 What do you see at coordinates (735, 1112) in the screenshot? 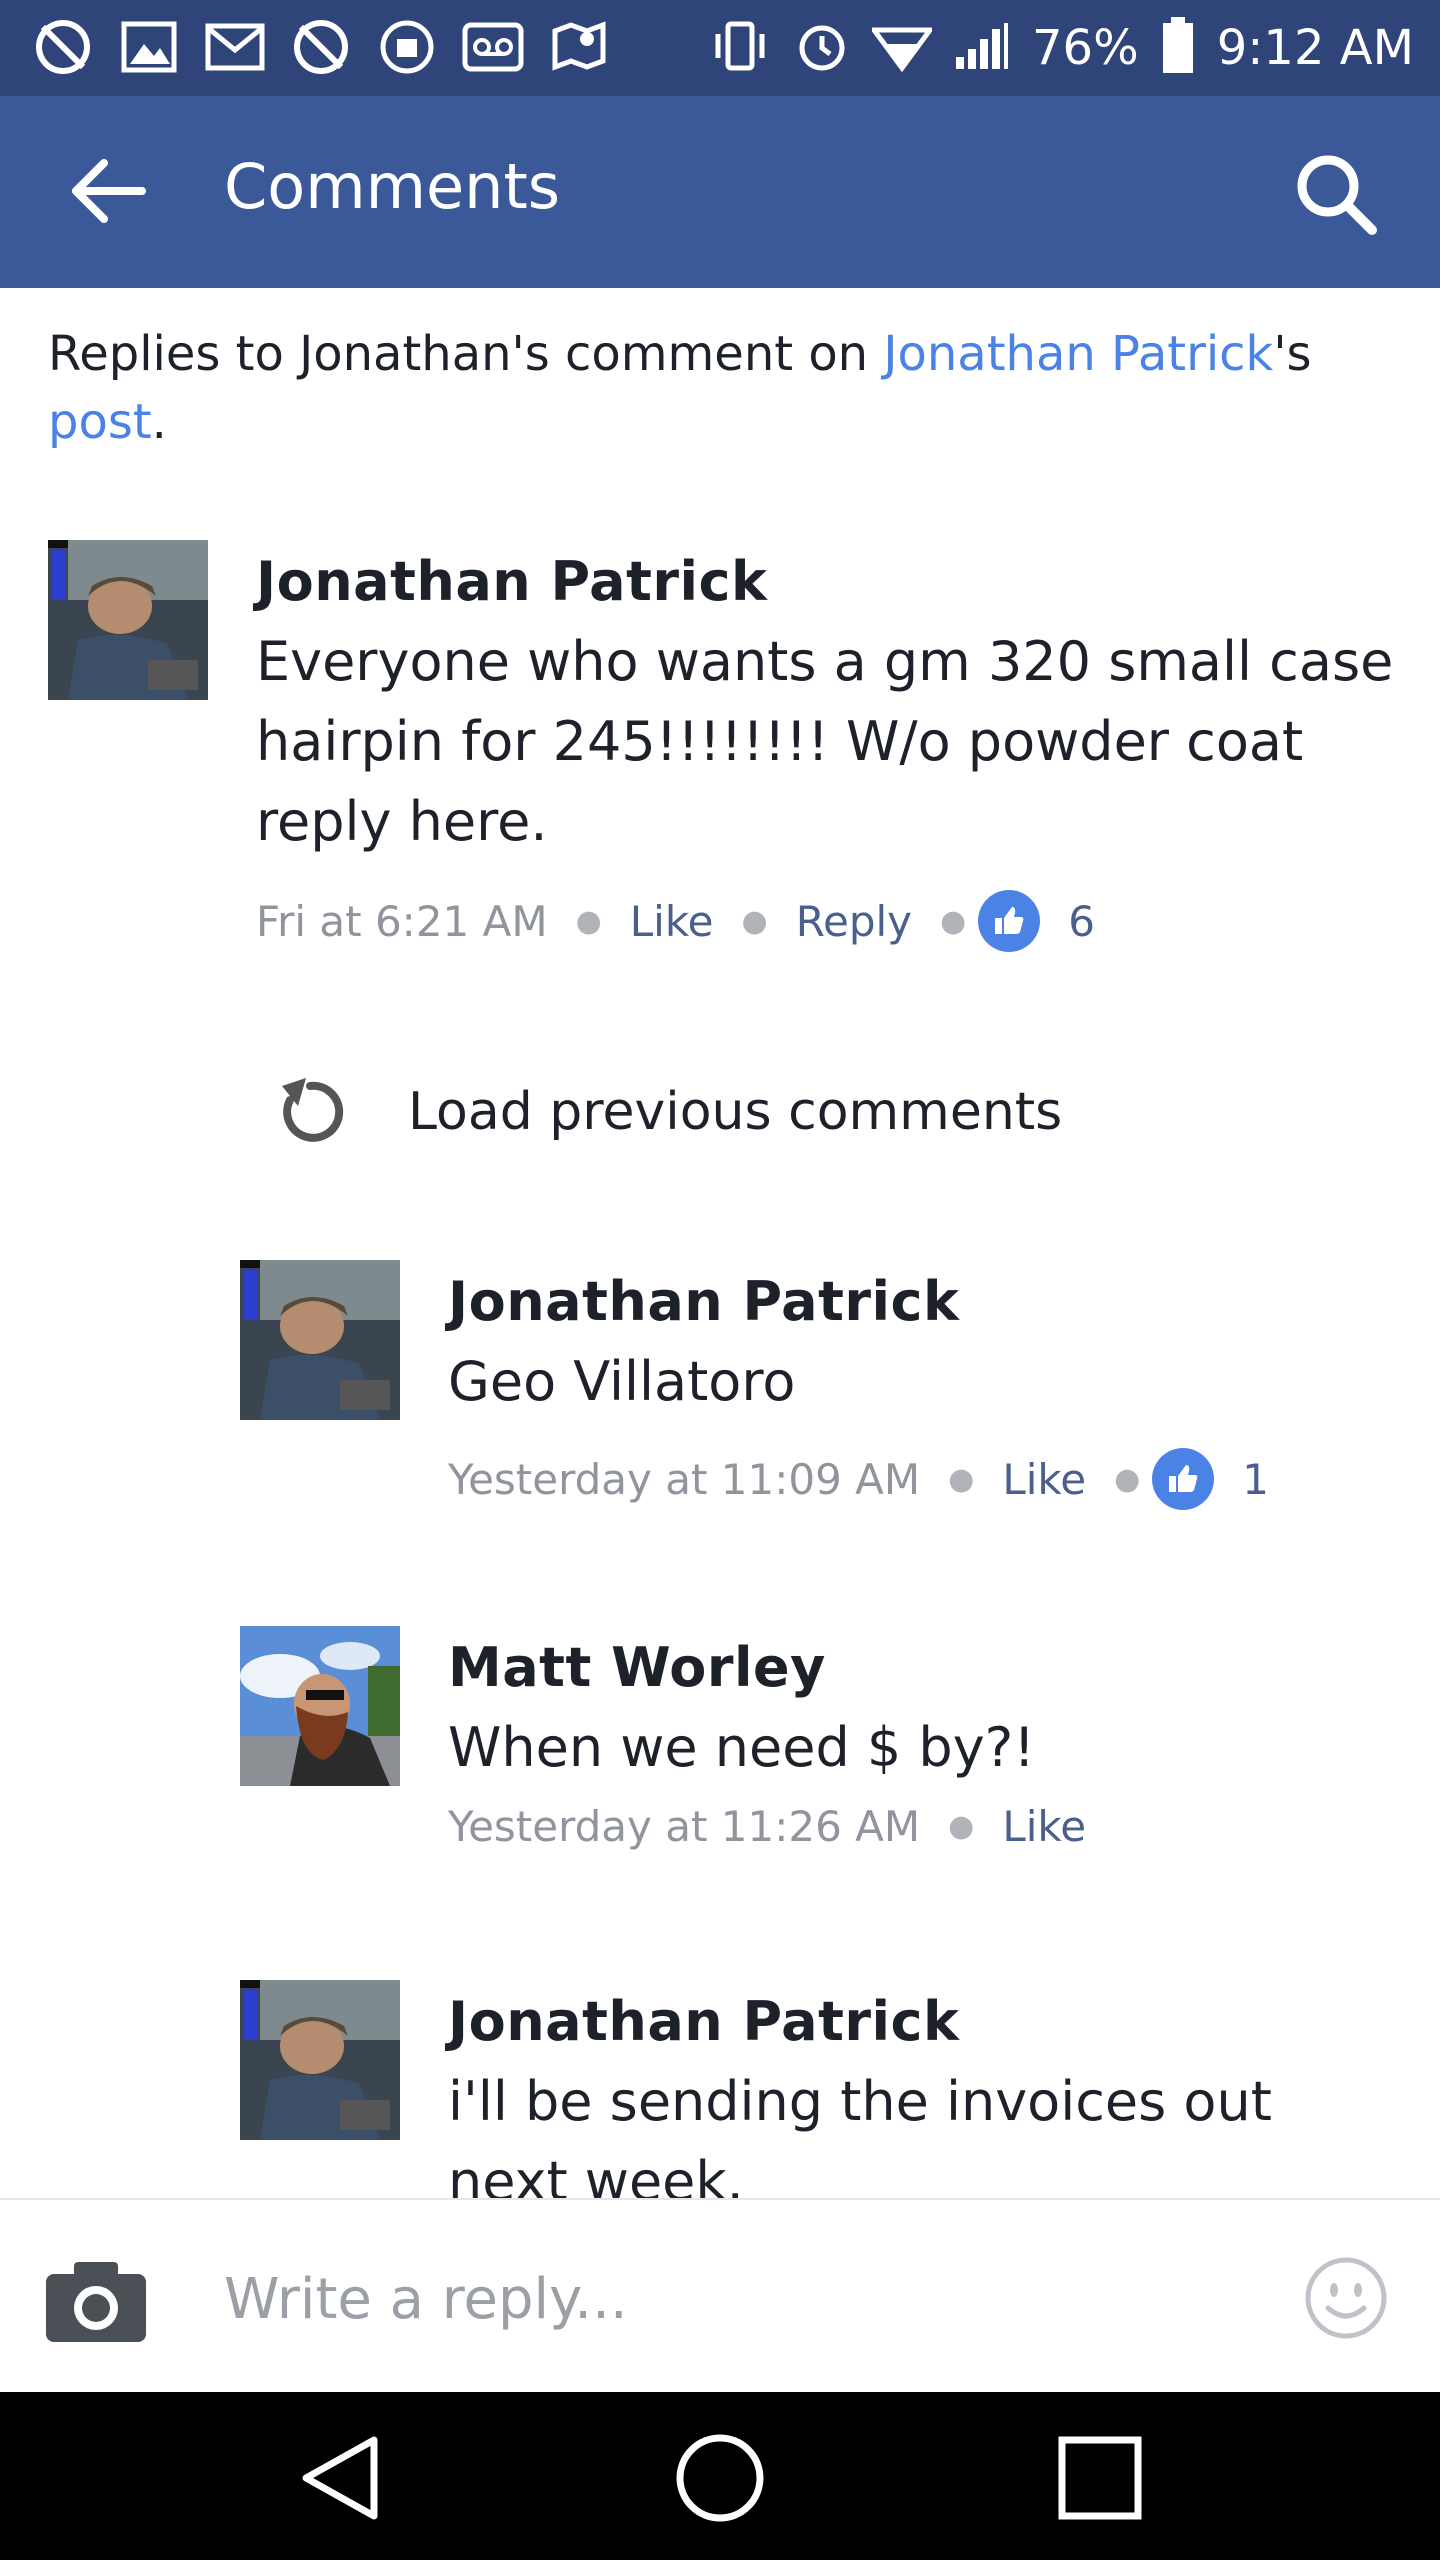
I see `load-previous-label: Load previous comments` at bounding box center [735, 1112].